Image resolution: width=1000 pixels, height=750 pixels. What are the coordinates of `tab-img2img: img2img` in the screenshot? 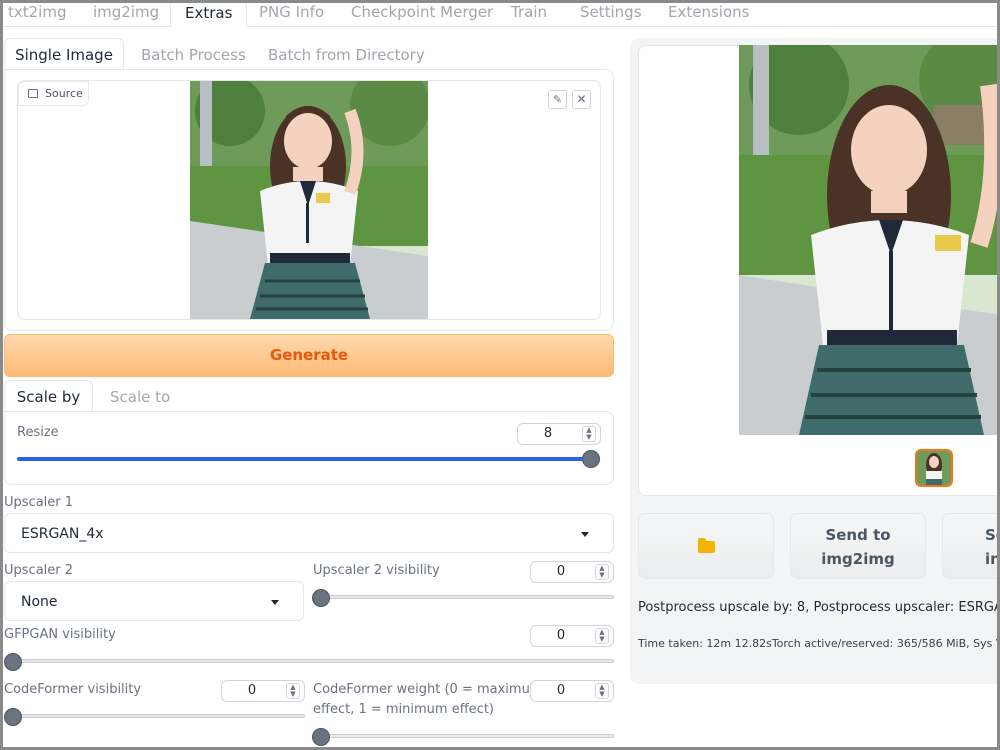 It's located at (126, 13).